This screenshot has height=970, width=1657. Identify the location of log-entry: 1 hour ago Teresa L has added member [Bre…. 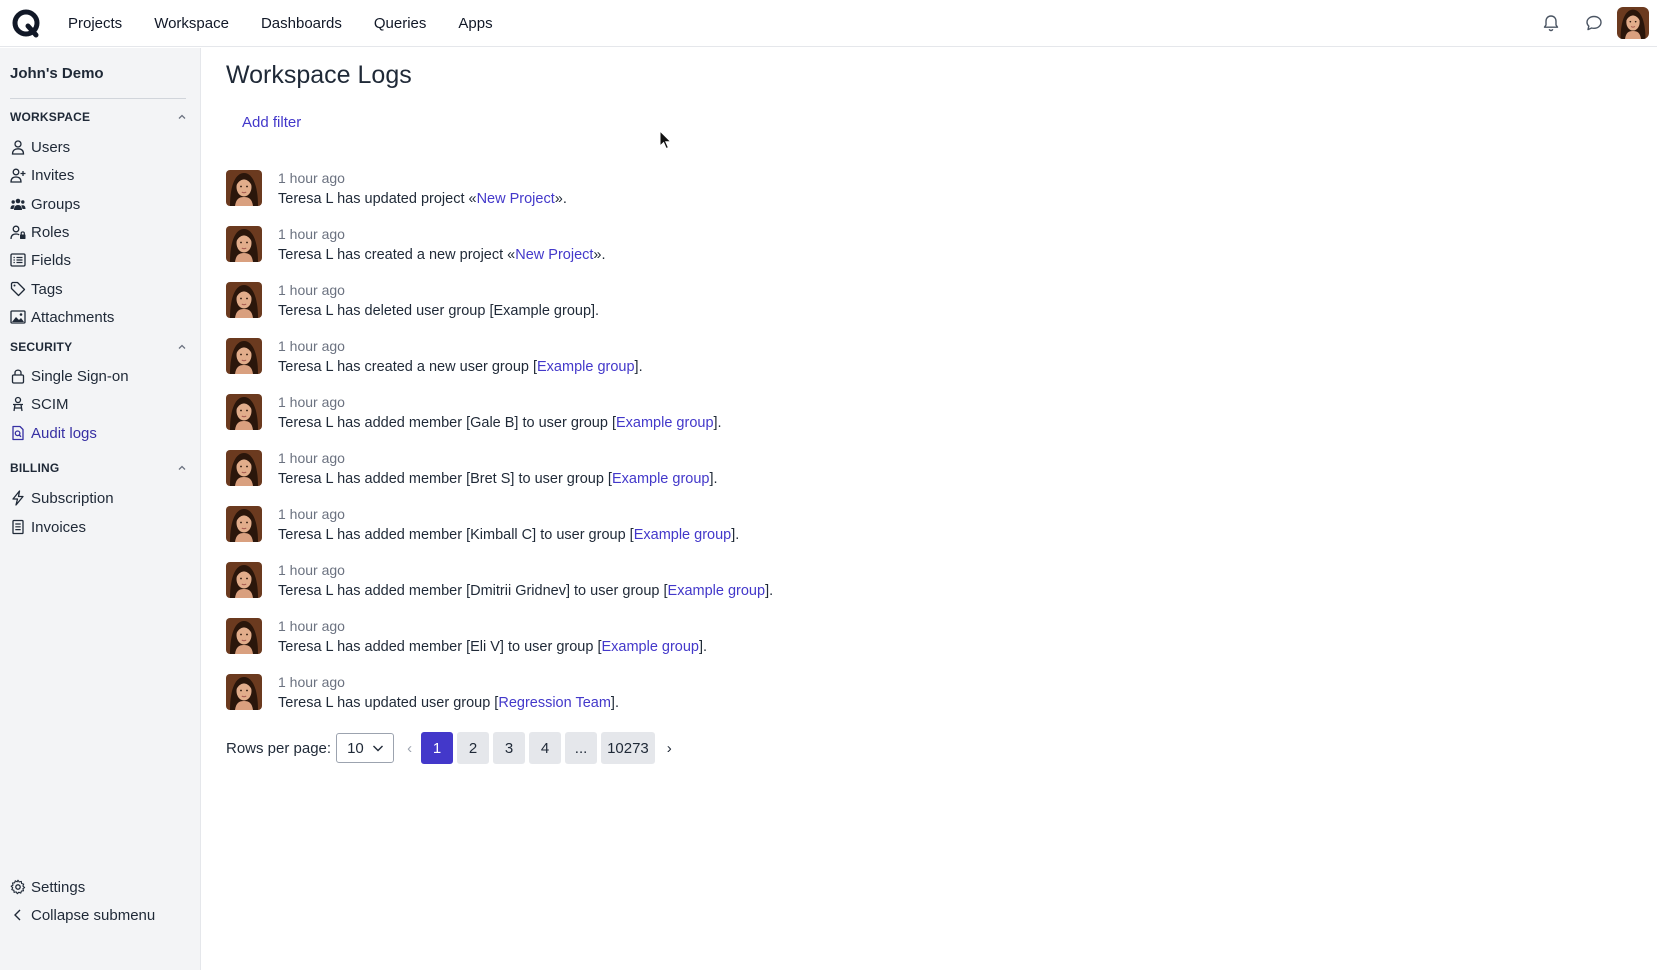
(676, 478).